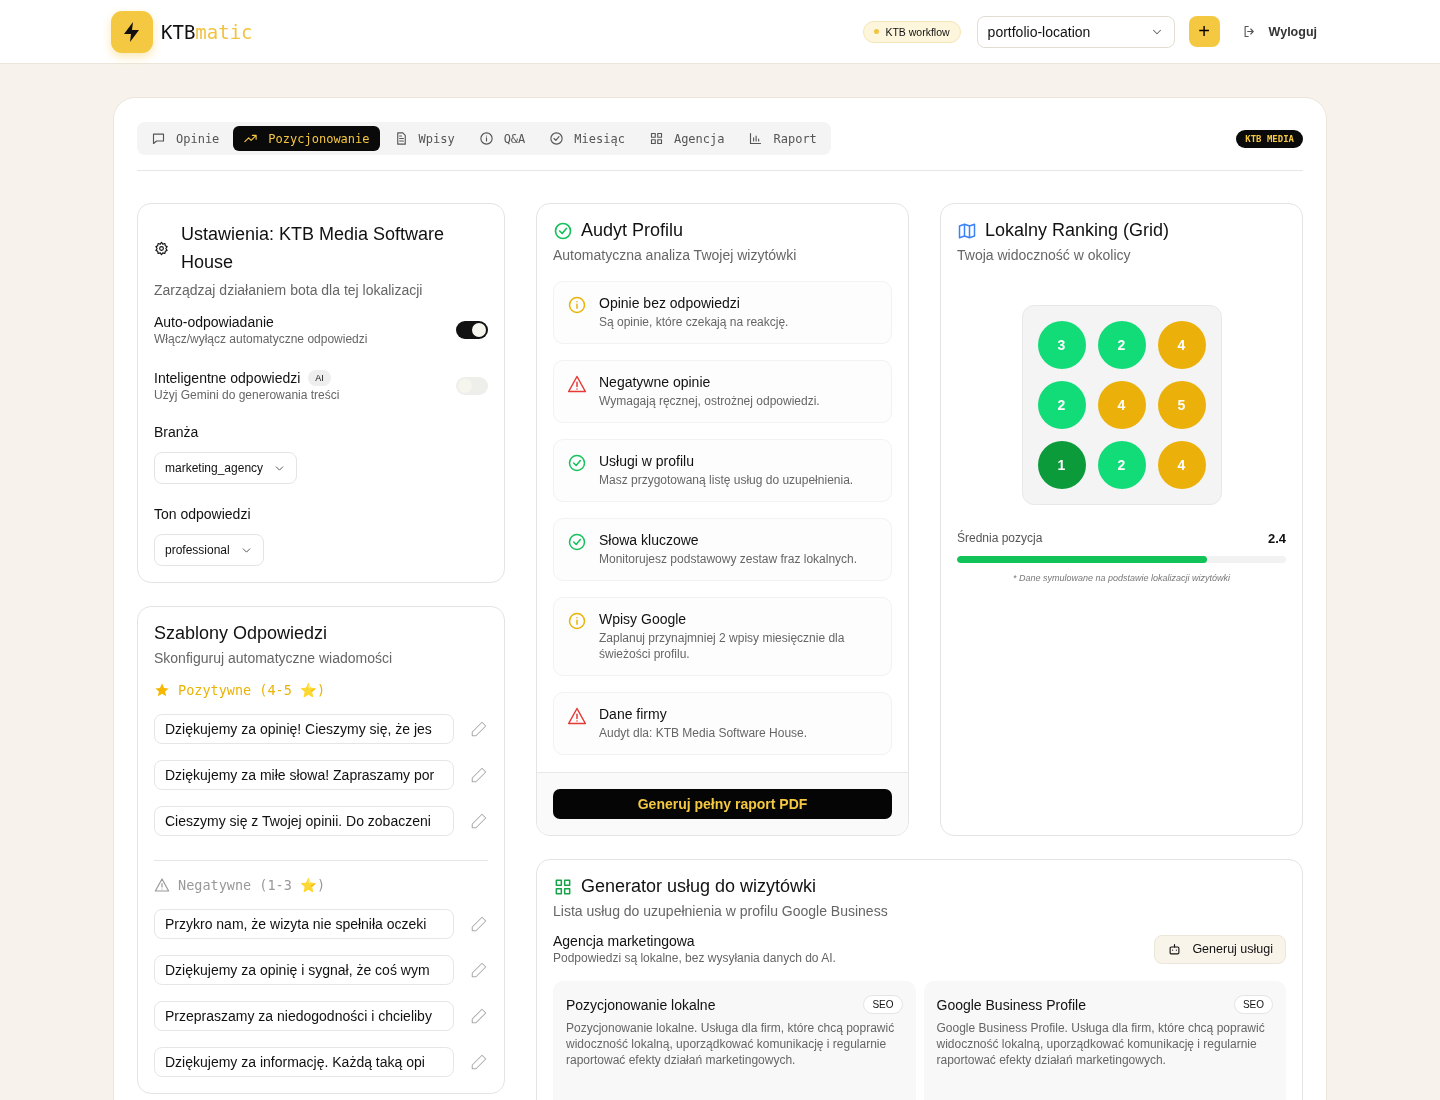 This screenshot has height=1100, width=1440. Describe the element at coordinates (304, 1016) in the screenshot. I see `template-field: Przepraszamy za niedogodności i chcieliby` at that location.